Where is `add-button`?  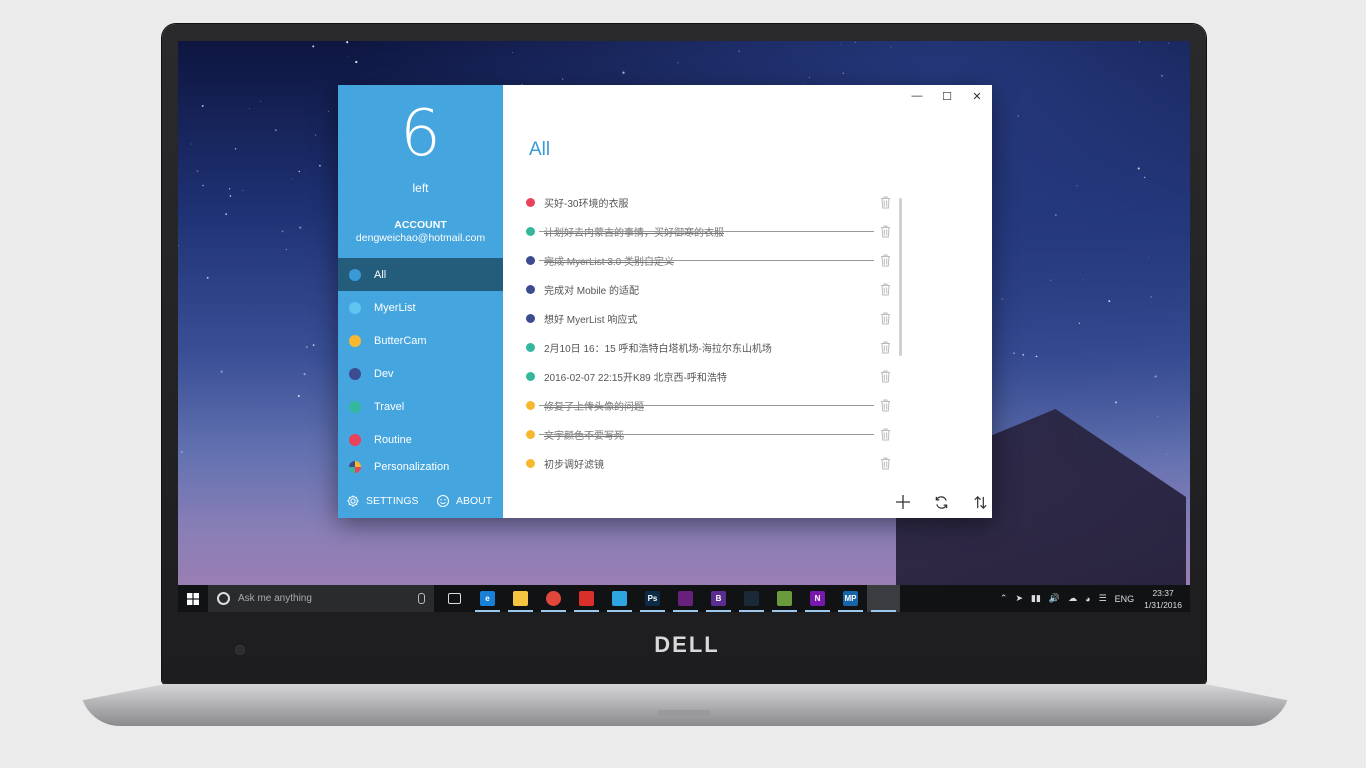
add-button is located at coordinates (902, 502).